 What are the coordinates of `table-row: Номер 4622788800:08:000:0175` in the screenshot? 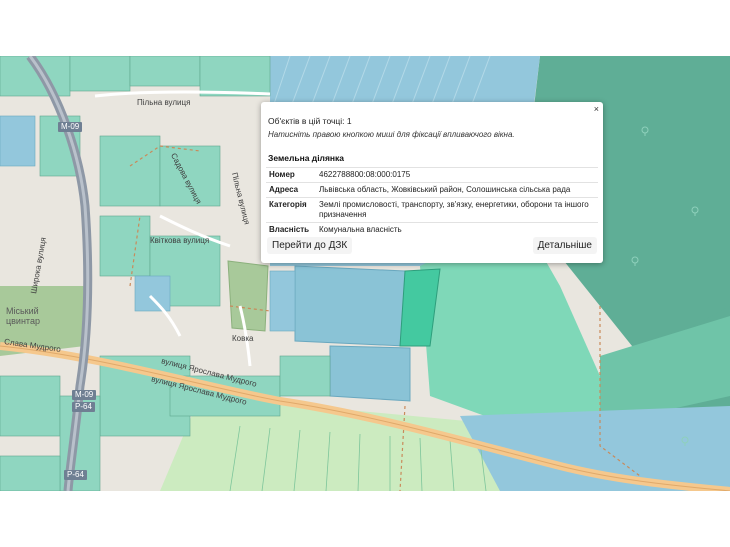 It's located at (432, 175).